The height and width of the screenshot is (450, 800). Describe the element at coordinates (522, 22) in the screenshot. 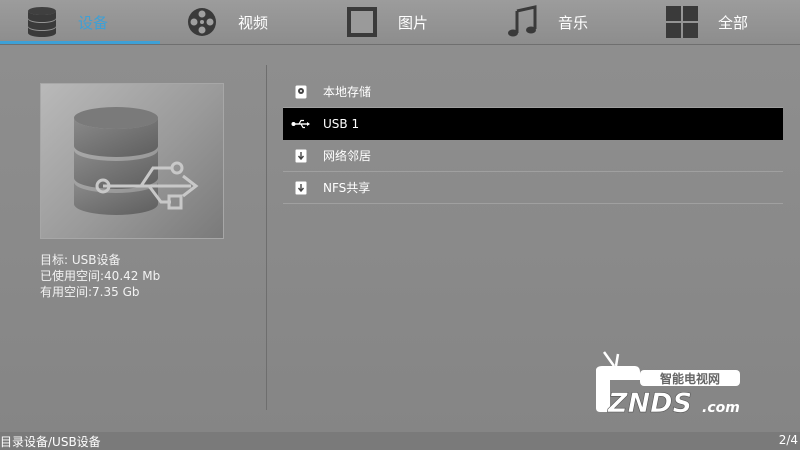

I see `music-note-icon` at that location.